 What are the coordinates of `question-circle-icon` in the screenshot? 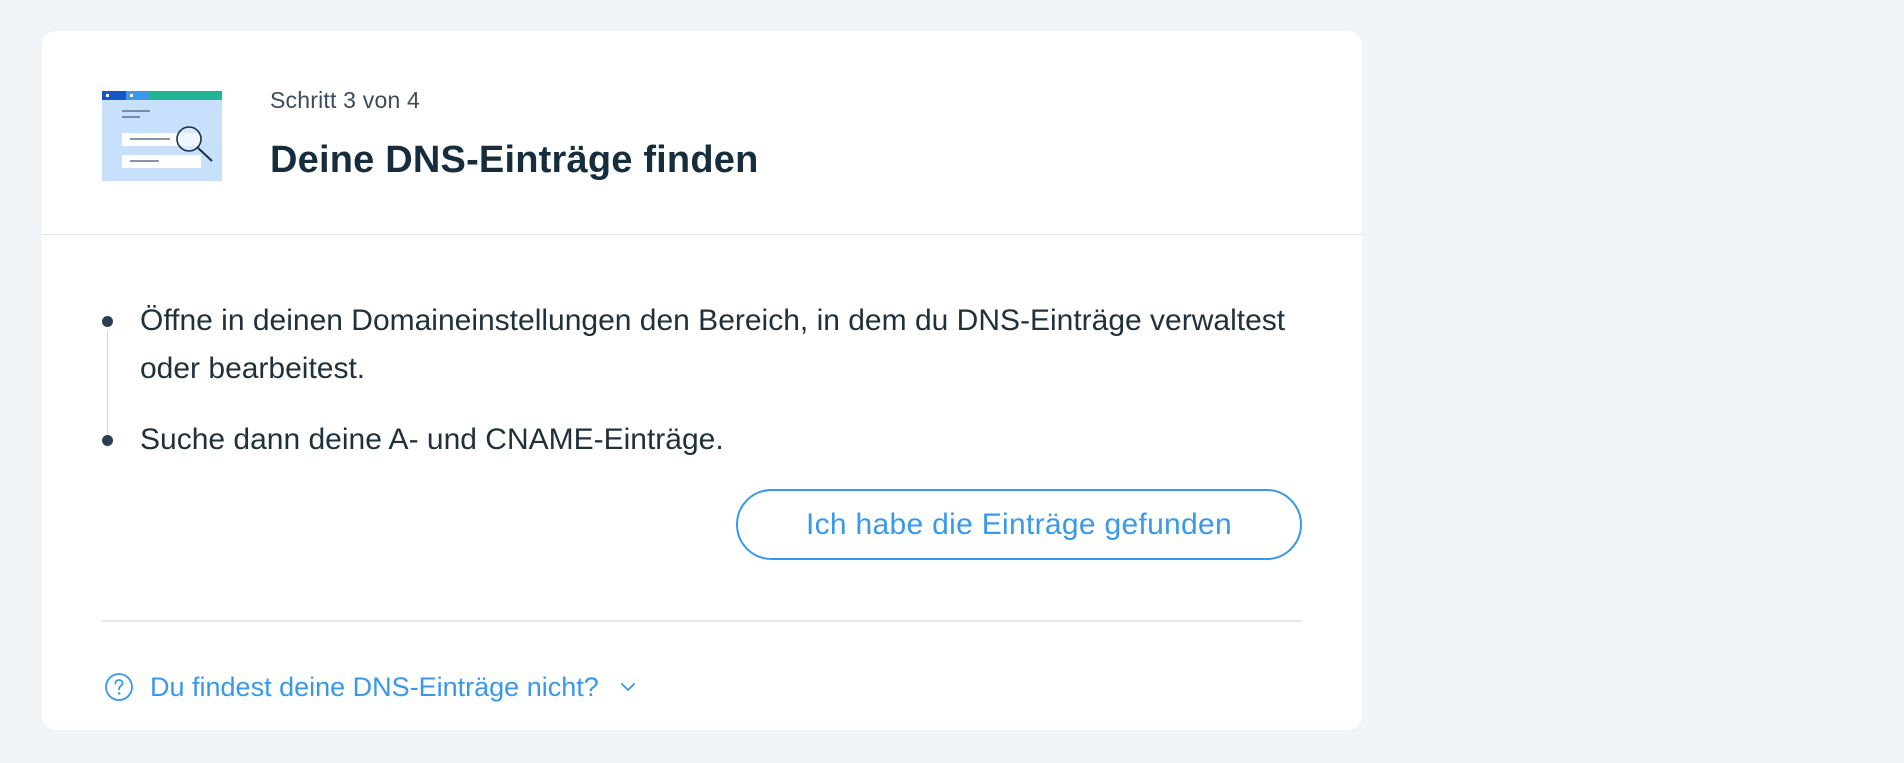 It's located at (119, 687).